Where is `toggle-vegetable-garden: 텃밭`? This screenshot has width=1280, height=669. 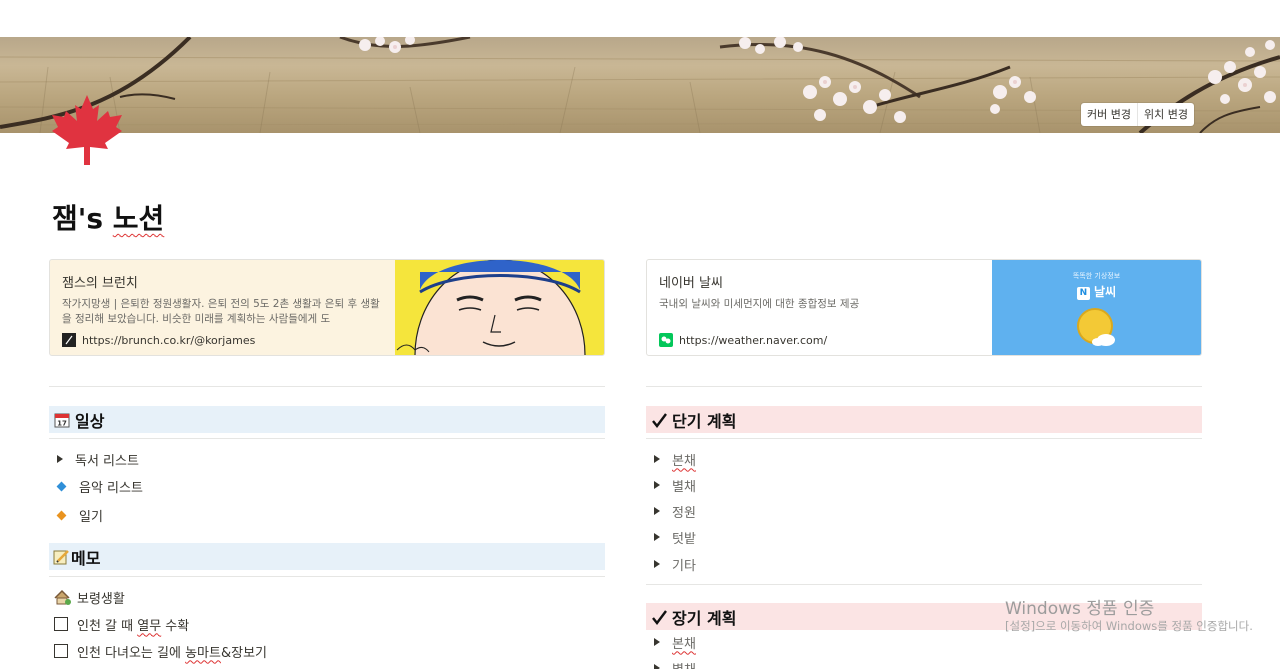
toggle-vegetable-garden: 텃밭 is located at coordinates (671, 537).